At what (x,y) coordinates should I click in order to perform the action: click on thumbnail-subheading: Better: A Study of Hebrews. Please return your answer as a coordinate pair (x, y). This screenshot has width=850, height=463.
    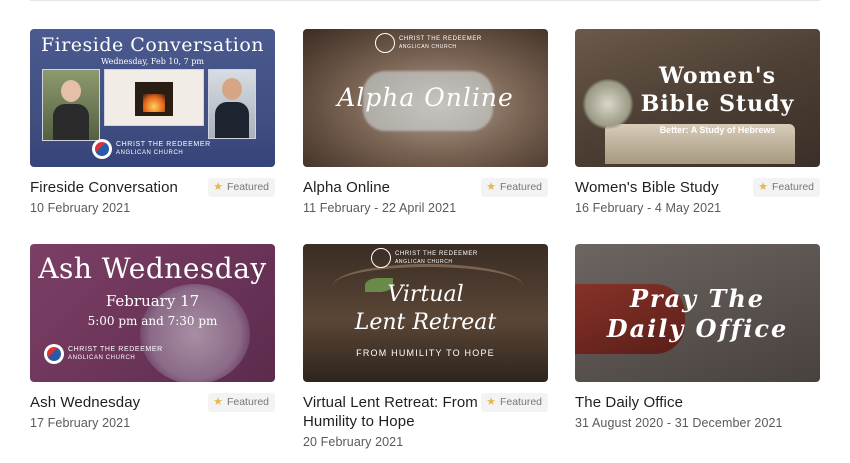
    Looking at the image, I should click on (717, 130).